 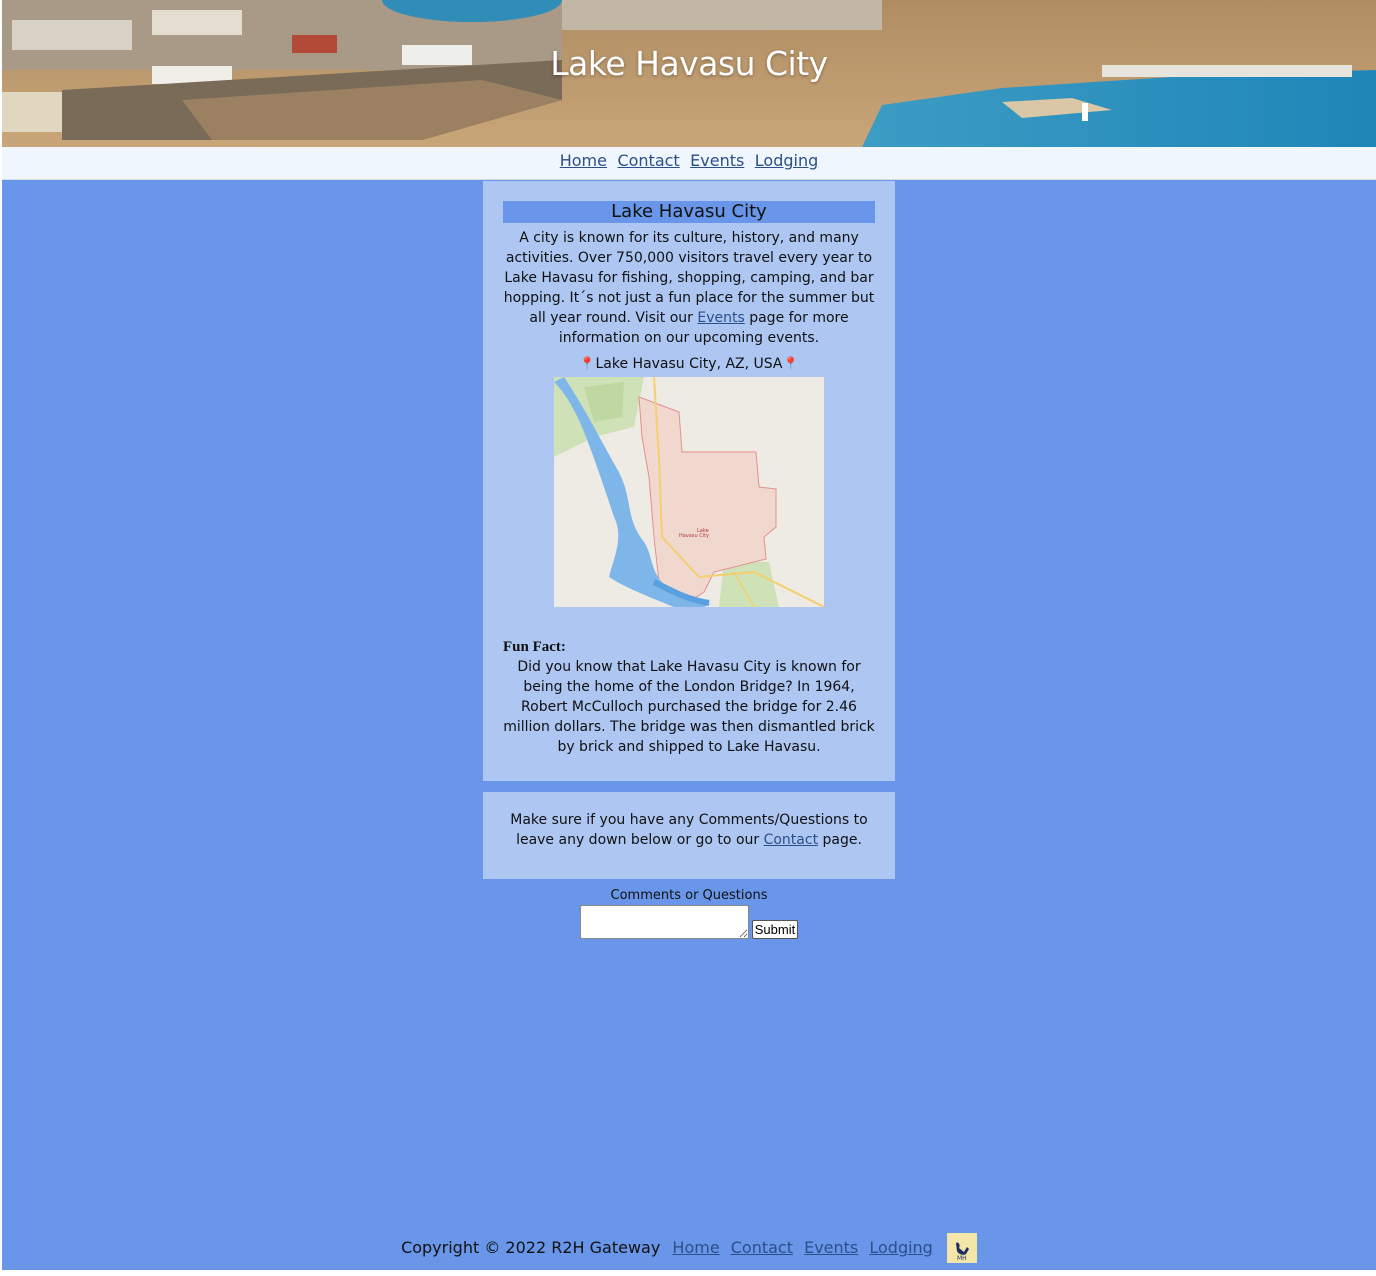 What do you see at coordinates (786, 160) in the screenshot?
I see `nav-lodging-link: Lodging` at bounding box center [786, 160].